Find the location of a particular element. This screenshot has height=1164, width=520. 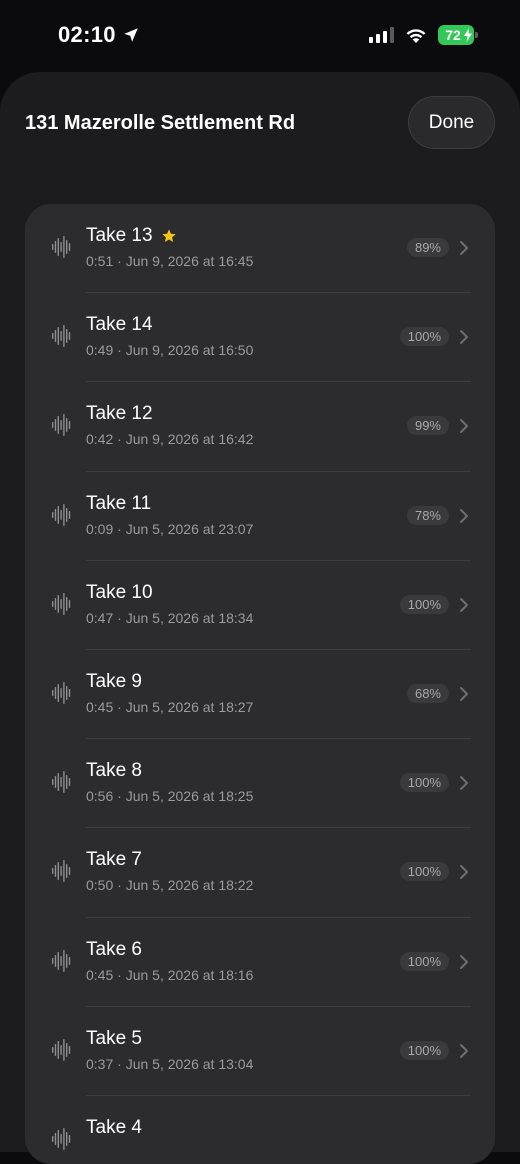

take-title-label: Take 6 is located at coordinates (114, 949).